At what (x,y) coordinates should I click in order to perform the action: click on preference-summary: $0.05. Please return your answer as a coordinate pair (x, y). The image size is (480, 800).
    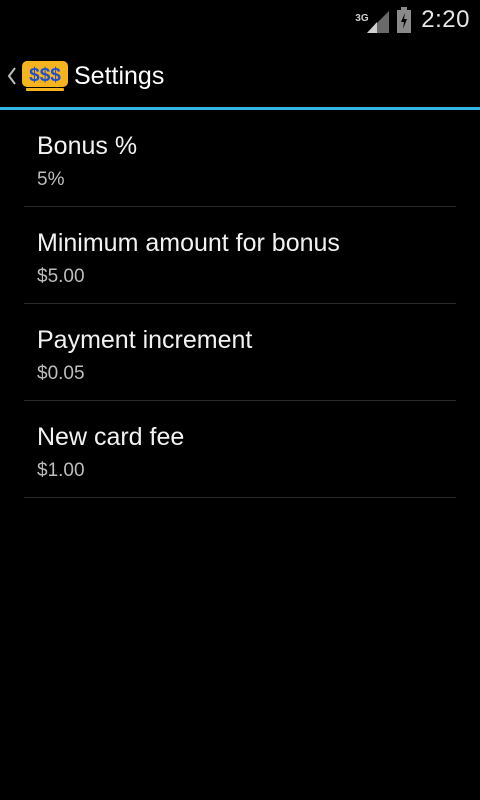
    Looking at the image, I should click on (61, 373).